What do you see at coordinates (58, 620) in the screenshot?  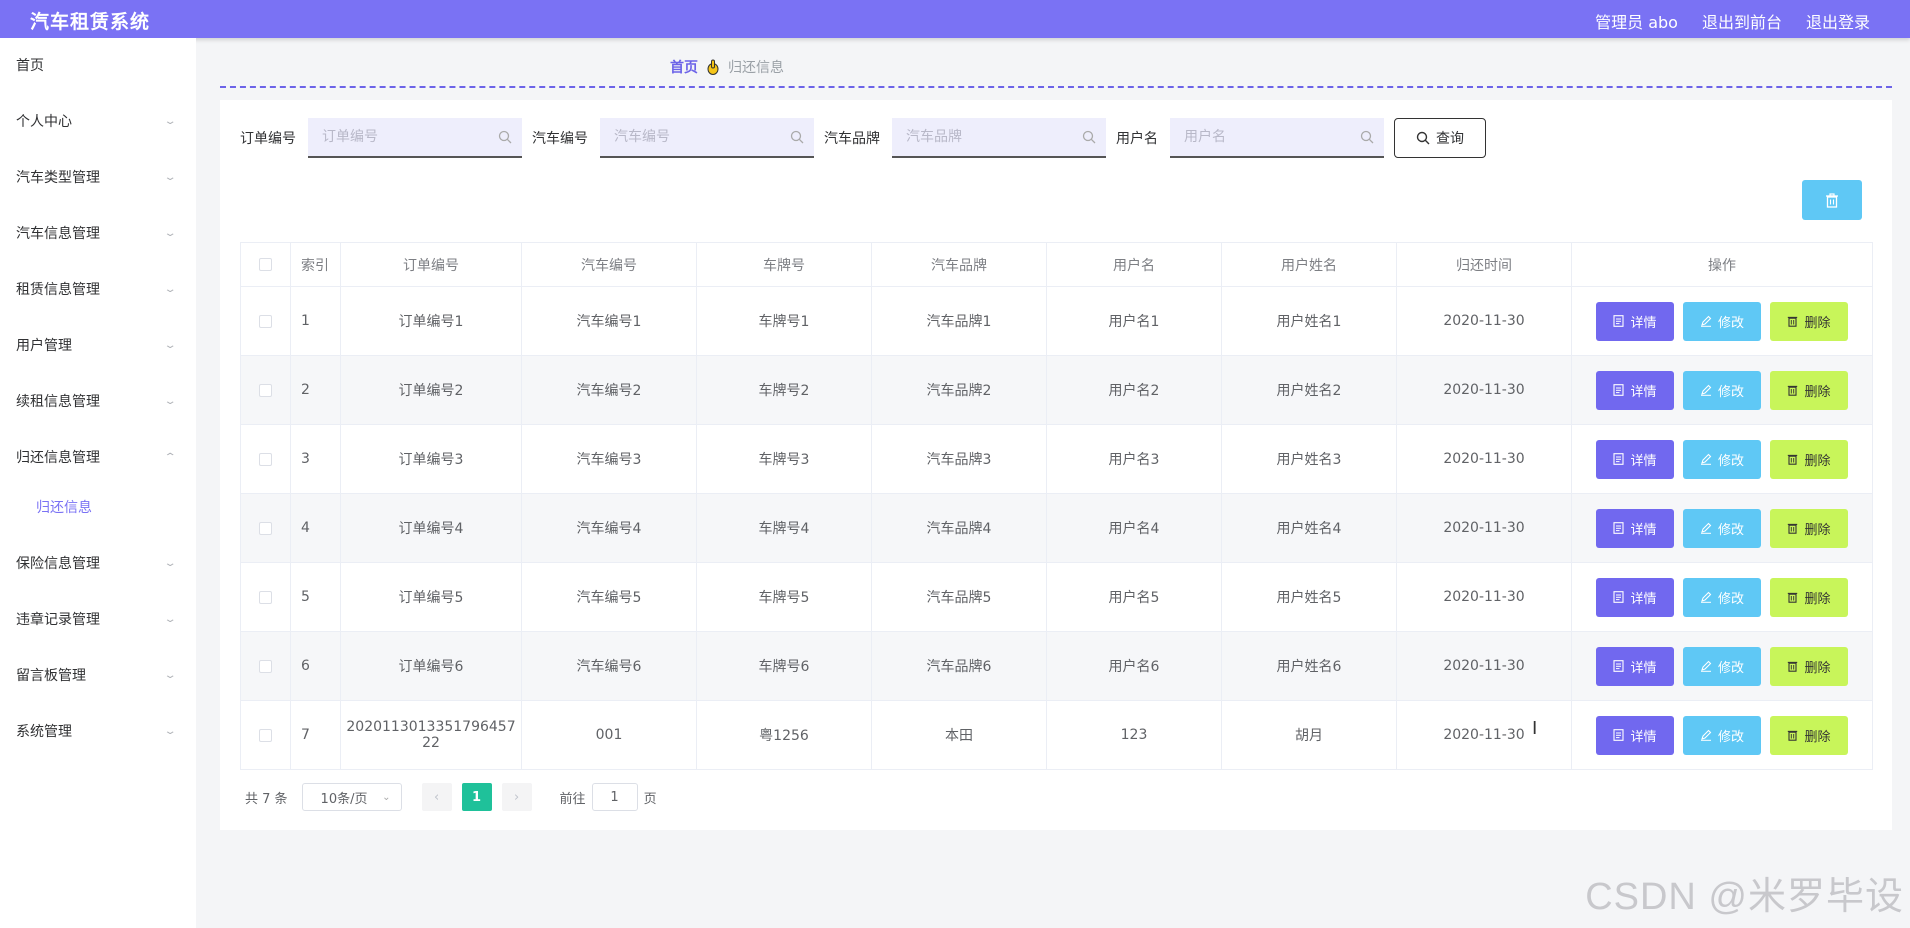 I see `sidebar-item-label: 违章记录管理` at bounding box center [58, 620].